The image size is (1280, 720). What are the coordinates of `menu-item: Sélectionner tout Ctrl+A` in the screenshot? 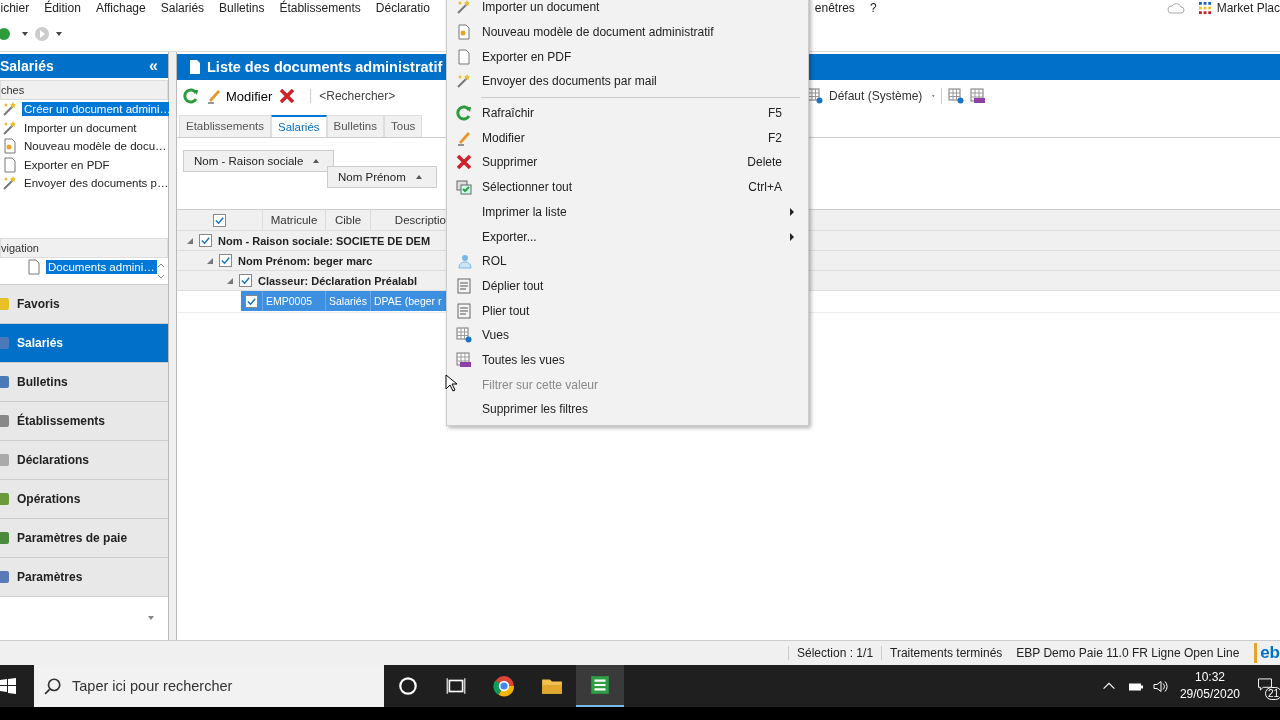 It's located at (627, 187).